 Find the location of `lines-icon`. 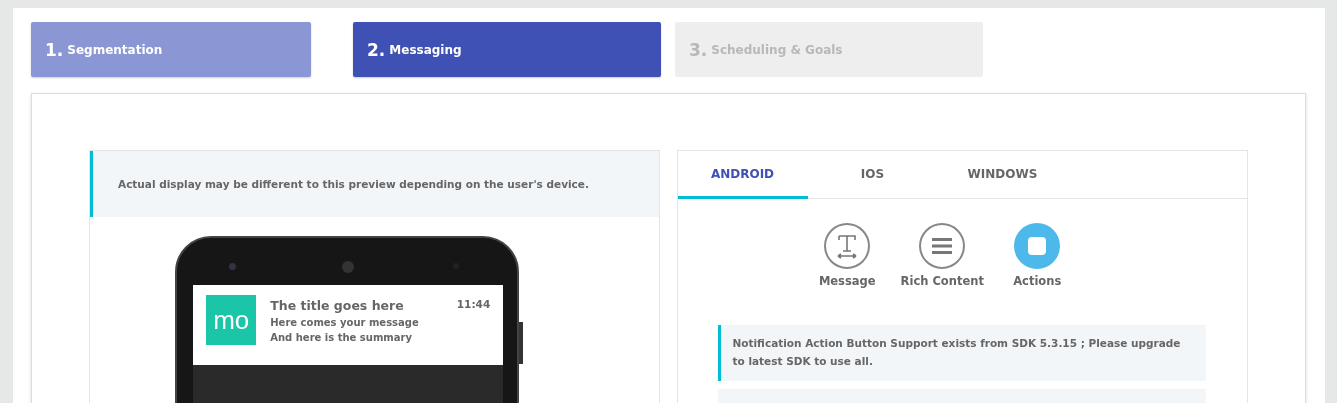

lines-icon is located at coordinates (942, 246).